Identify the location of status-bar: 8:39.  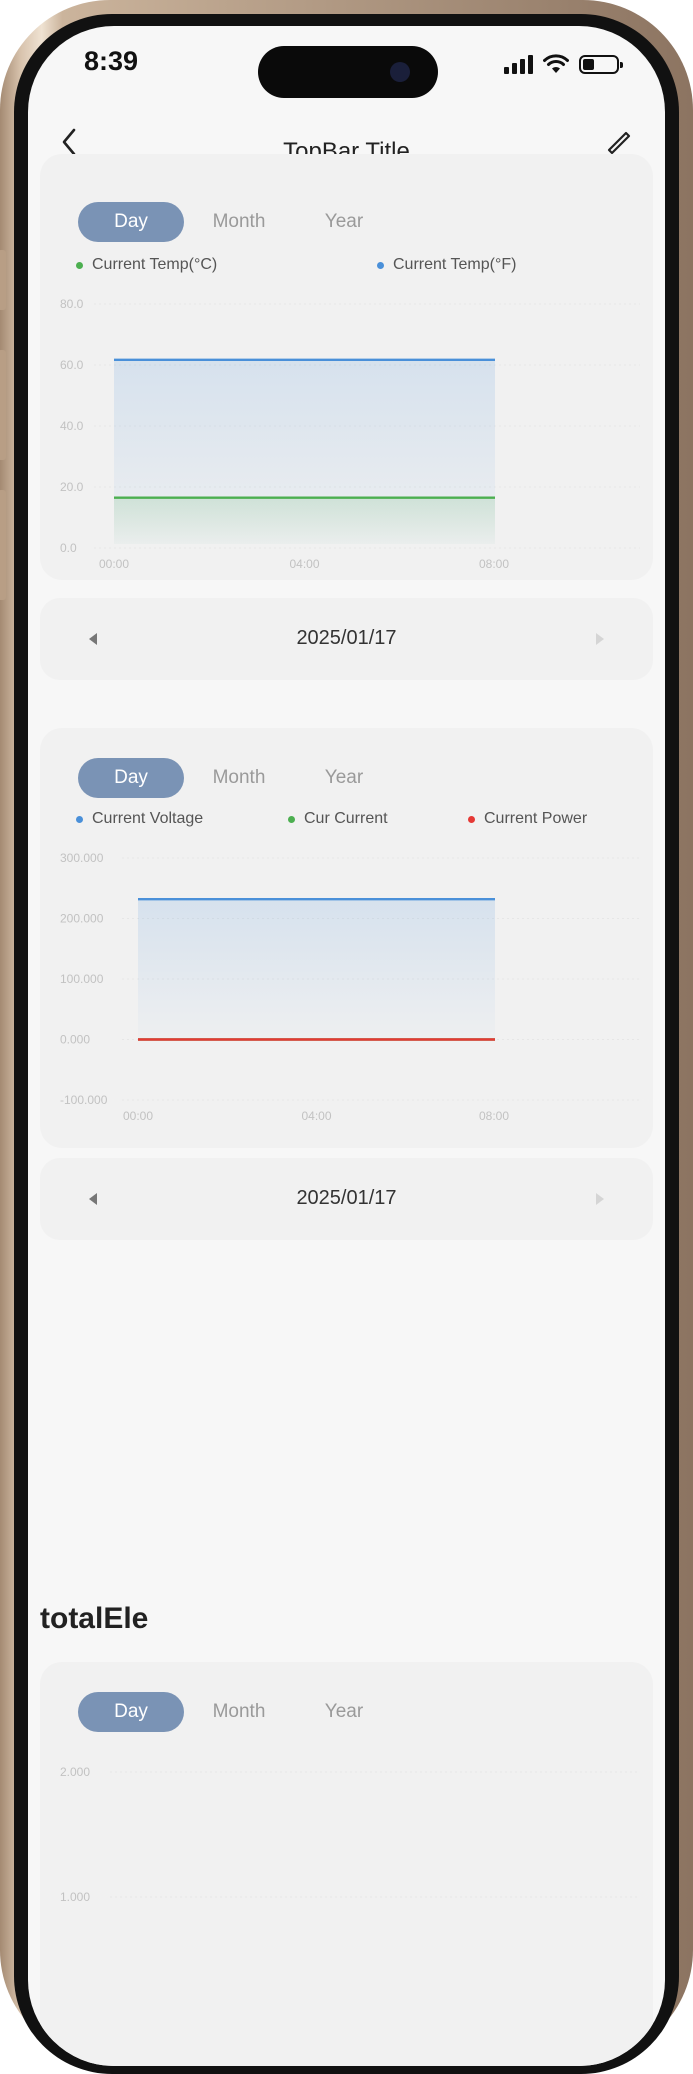
(346, 62).